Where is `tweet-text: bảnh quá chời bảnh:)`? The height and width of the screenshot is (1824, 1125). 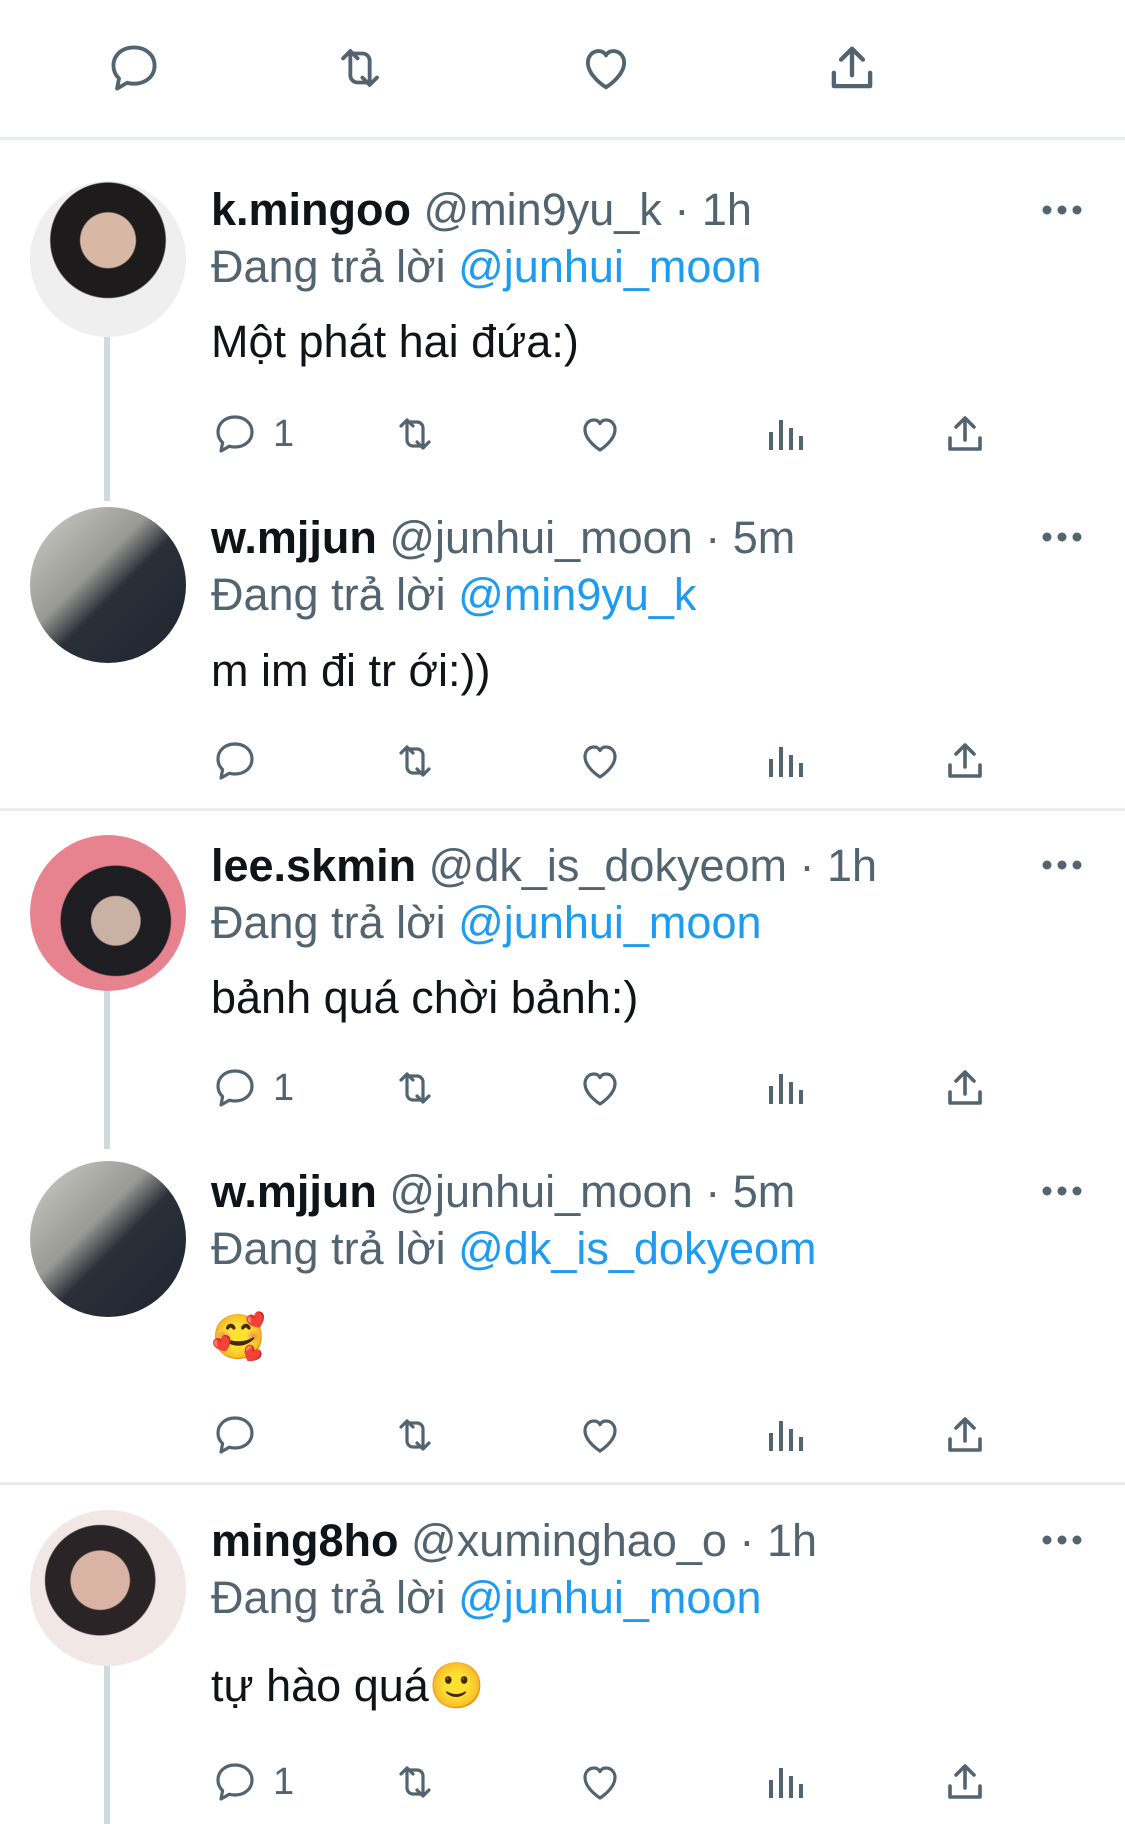
tweet-text: bảnh quá chời bảnh:) is located at coordinates (425, 997).